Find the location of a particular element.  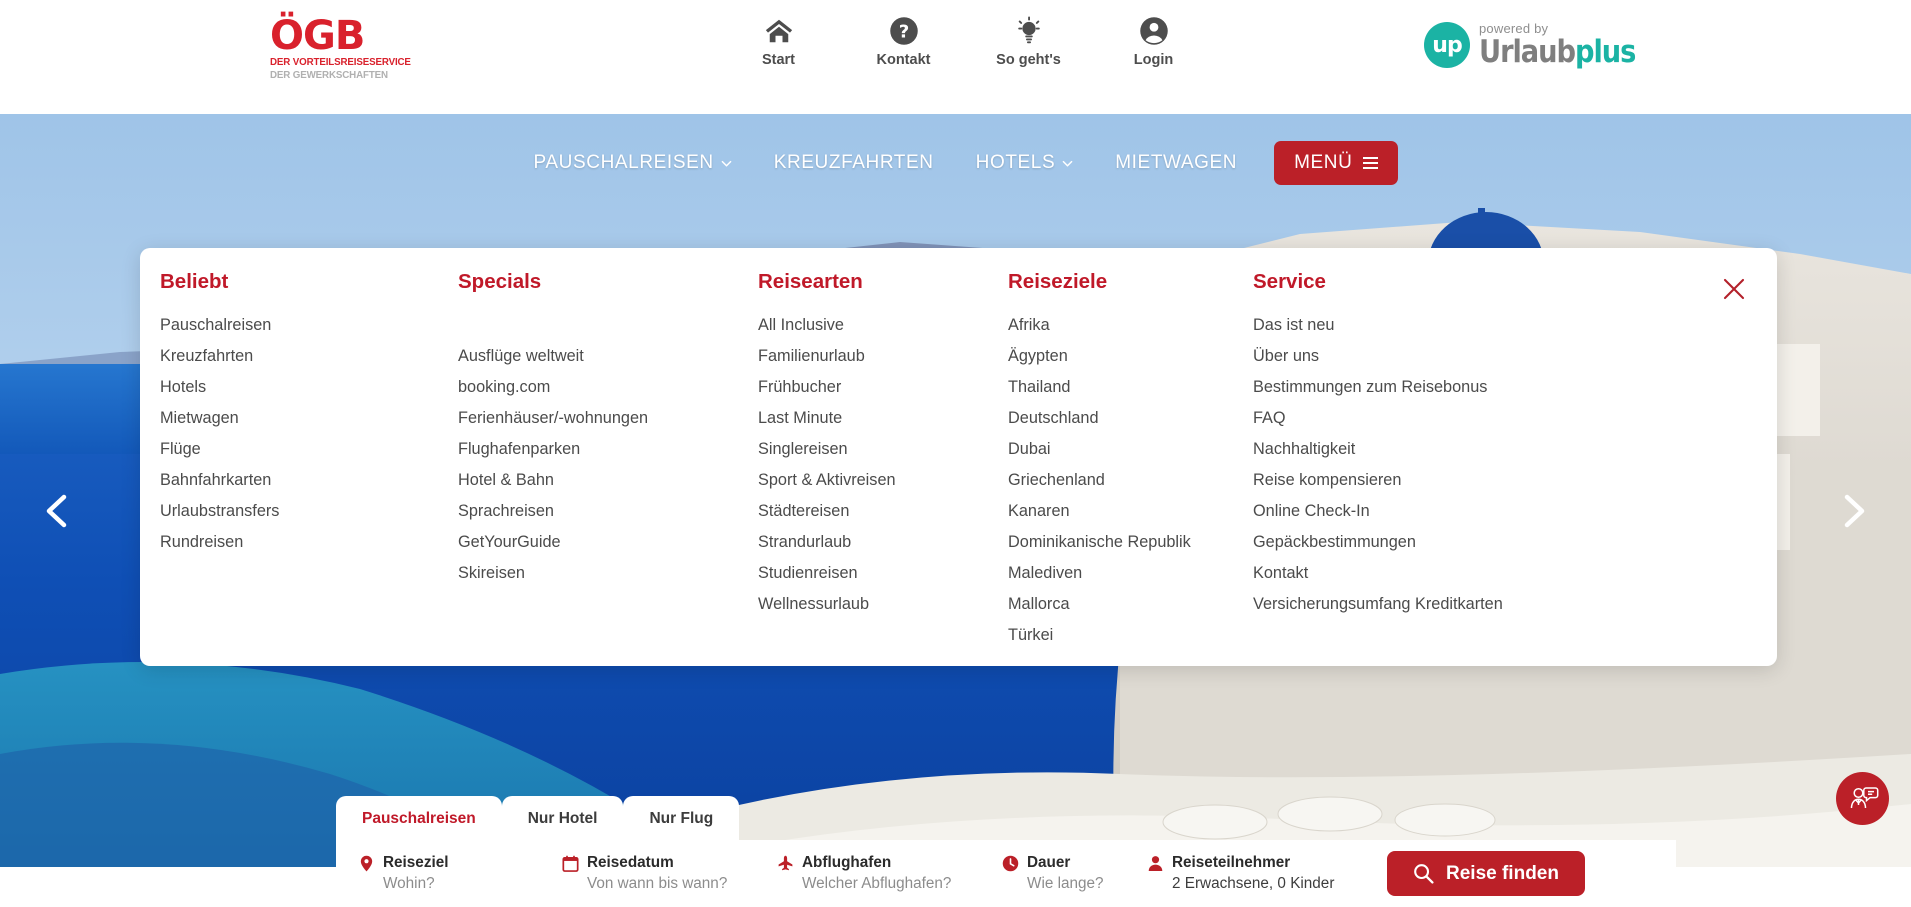

menu-link: All Inclusive is located at coordinates (883, 325).